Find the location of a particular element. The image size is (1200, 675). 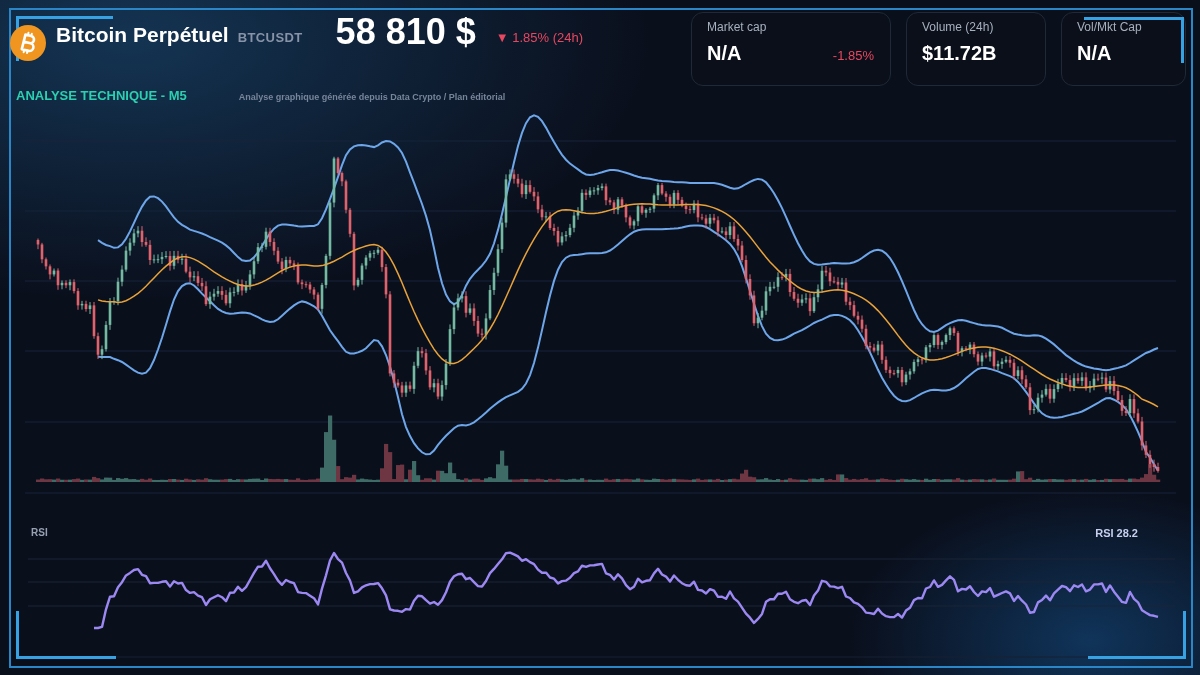

coin-icon is located at coordinates (28, 43).